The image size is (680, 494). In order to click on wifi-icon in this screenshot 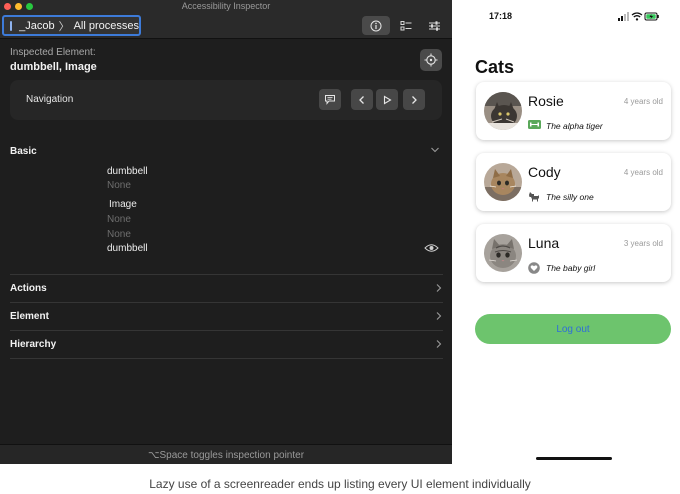, I will do `click(637, 16)`.